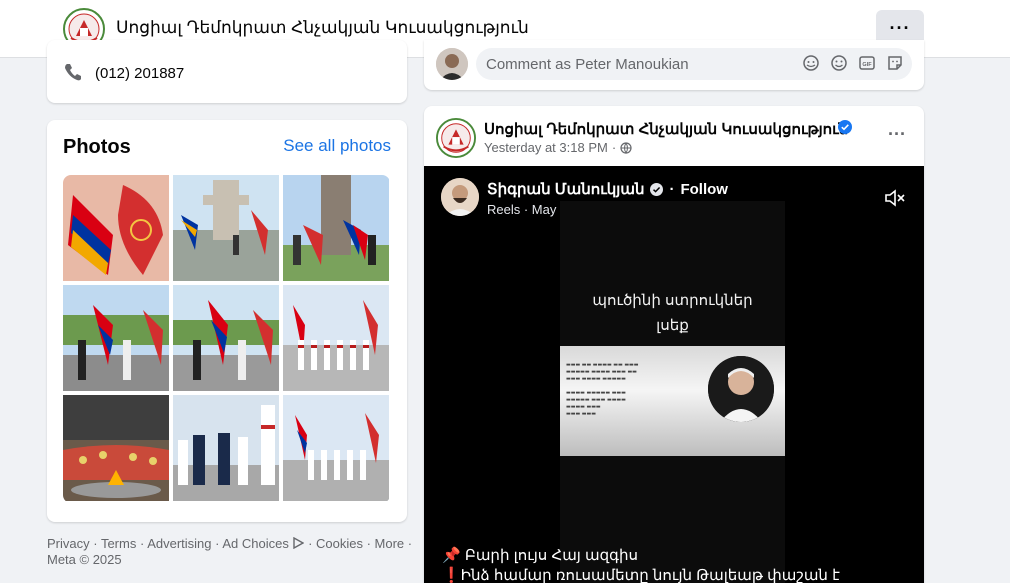 The width and height of the screenshot is (1010, 583). What do you see at coordinates (460, 197) in the screenshot?
I see `reel-author-avatar` at bounding box center [460, 197].